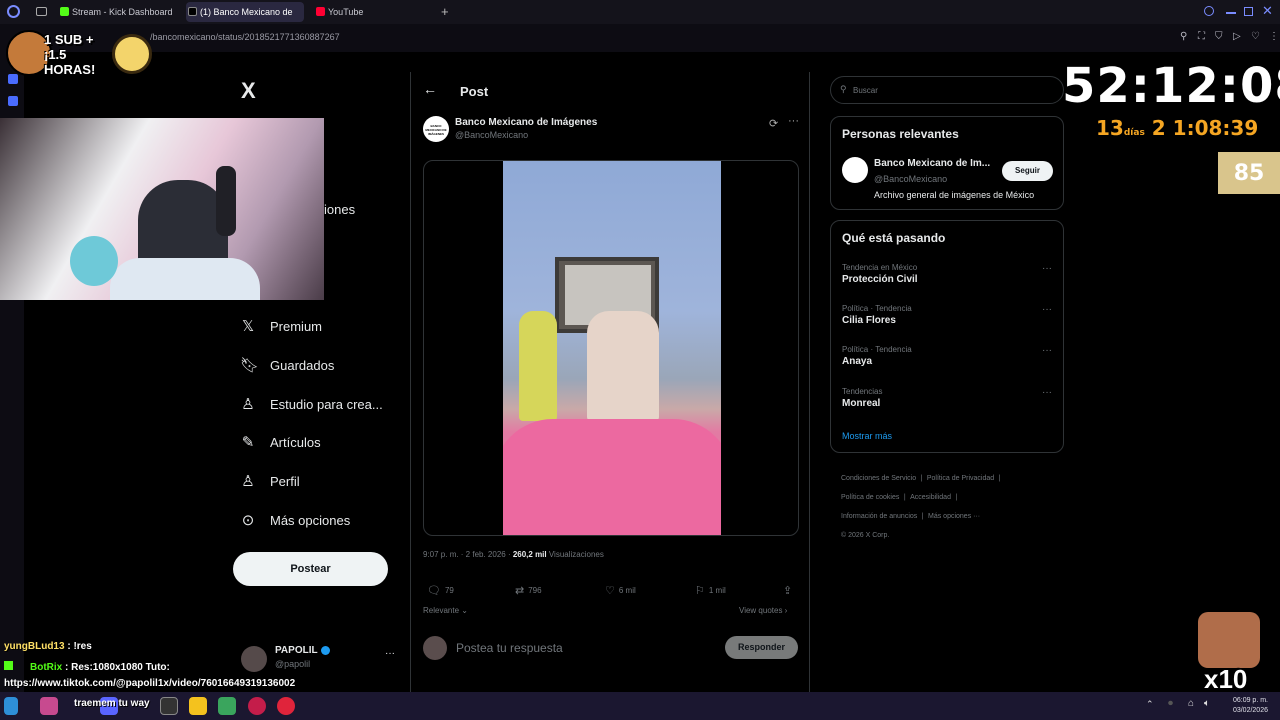 This screenshot has height=720, width=1280. Describe the element at coordinates (528, 590) in the screenshot. I see `repost-button: ⇄ 796` at that location.